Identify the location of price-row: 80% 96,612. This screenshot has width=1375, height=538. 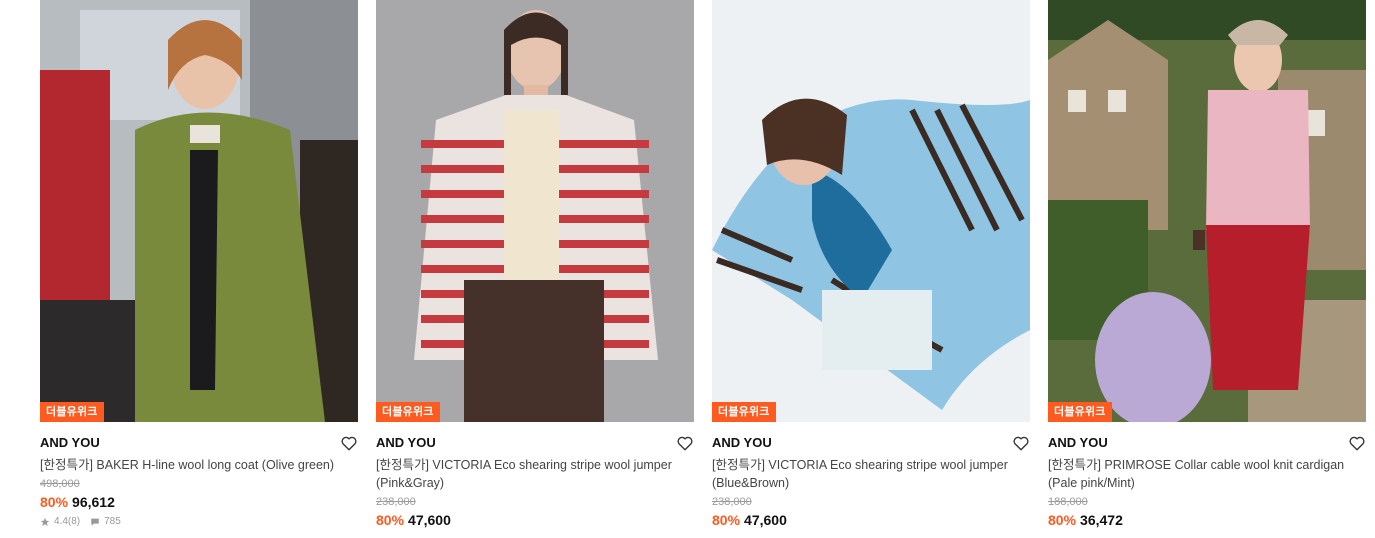
(199, 502).